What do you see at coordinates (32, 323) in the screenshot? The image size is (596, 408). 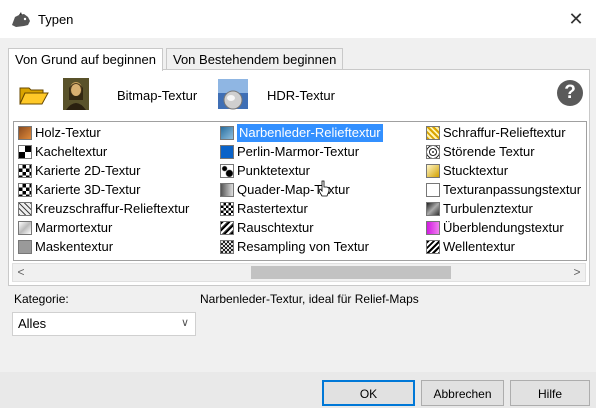 I see `category-value: Alles` at bounding box center [32, 323].